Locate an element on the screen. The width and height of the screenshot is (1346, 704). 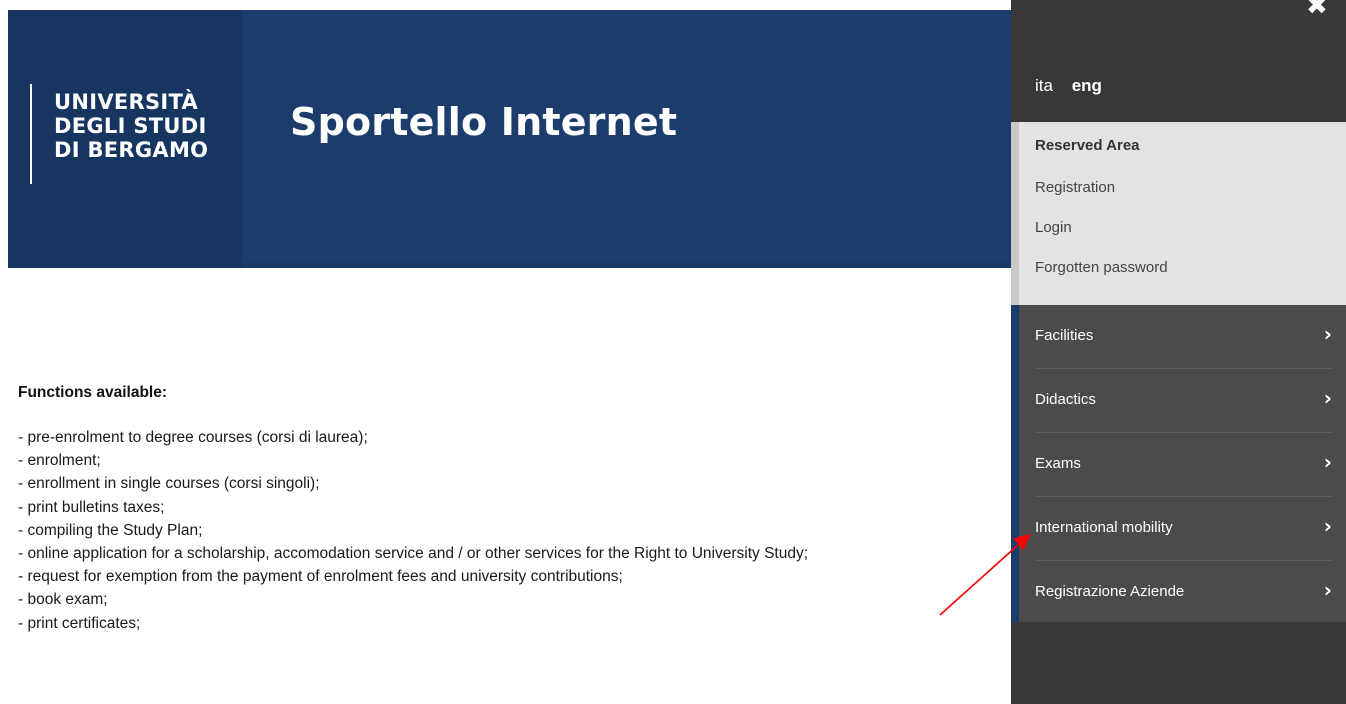
page-title: Sportello Internet is located at coordinates (484, 122).